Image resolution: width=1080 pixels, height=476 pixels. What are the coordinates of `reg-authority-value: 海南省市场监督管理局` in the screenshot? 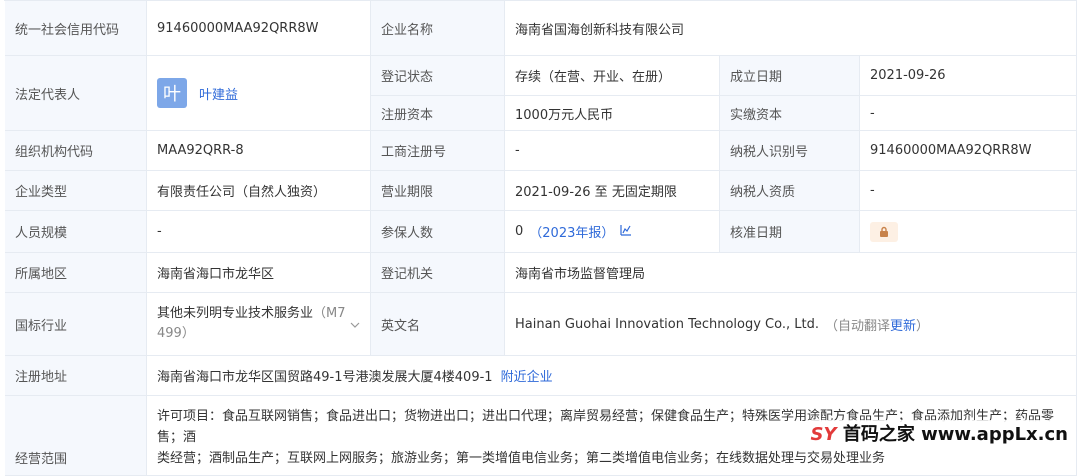 It's located at (791, 273).